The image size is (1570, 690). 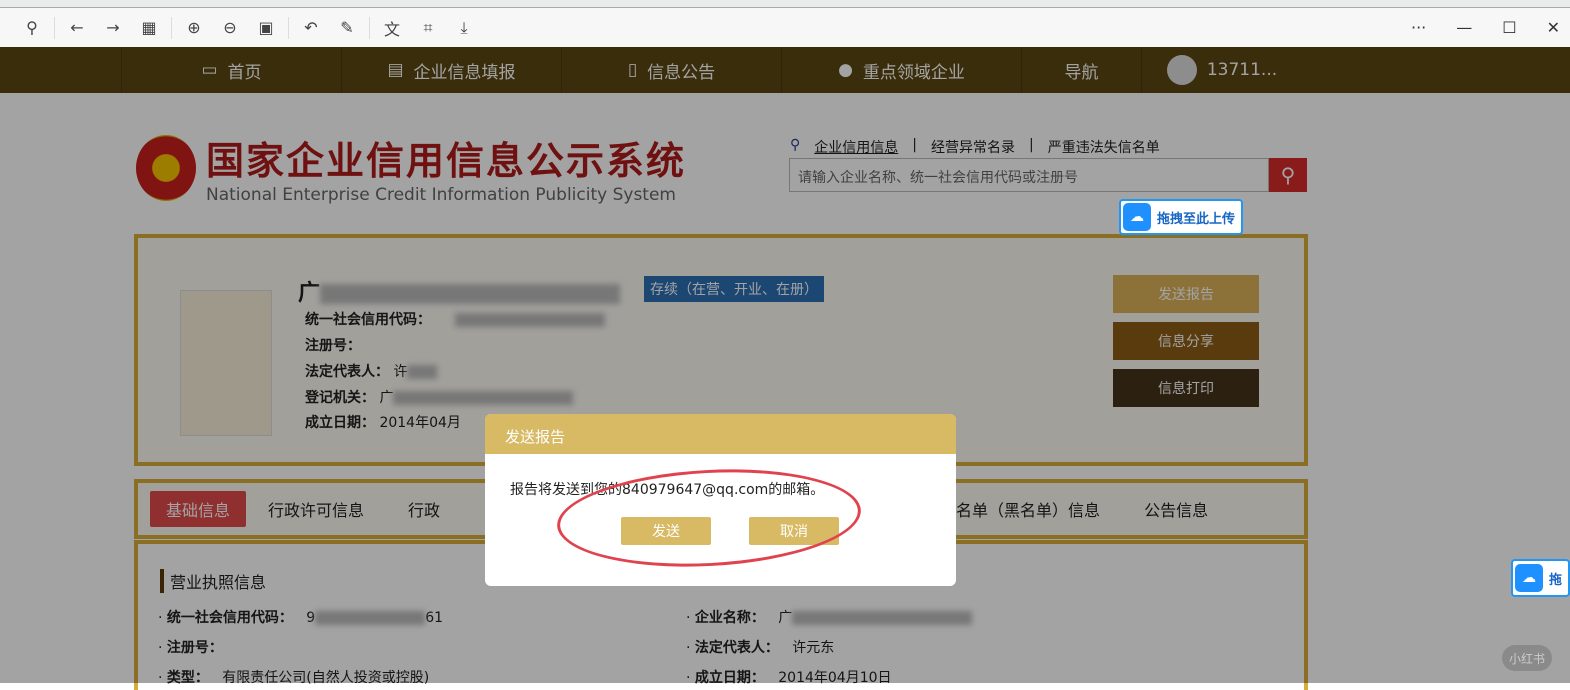 What do you see at coordinates (113, 28) in the screenshot?
I see `forward-icon: →` at bounding box center [113, 28].